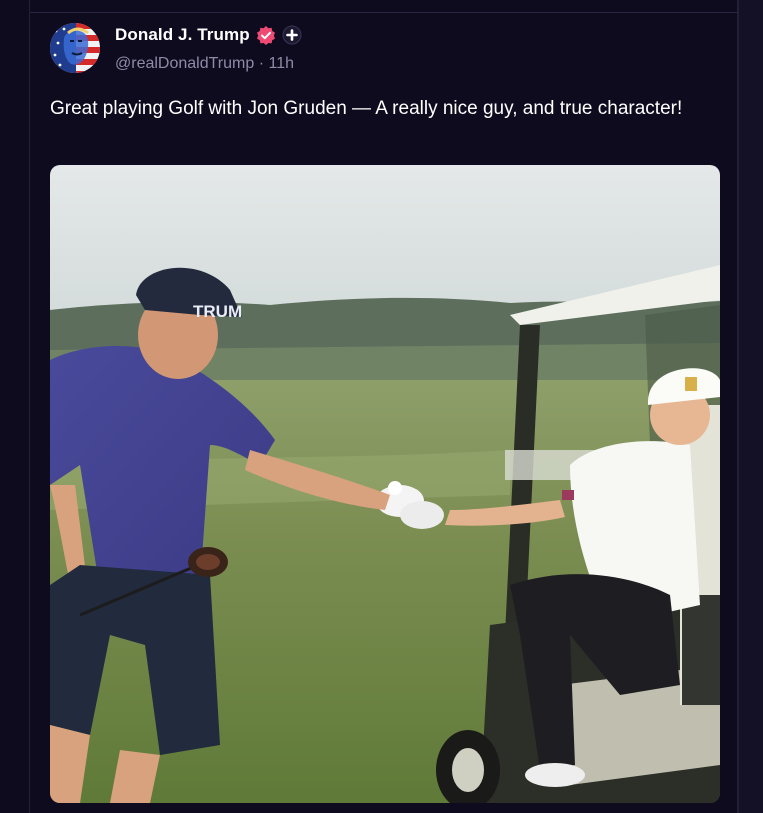  What do you see at coordinates (383, 12) in the screenshot?
I see `divider` at bounding box center [383, 12].